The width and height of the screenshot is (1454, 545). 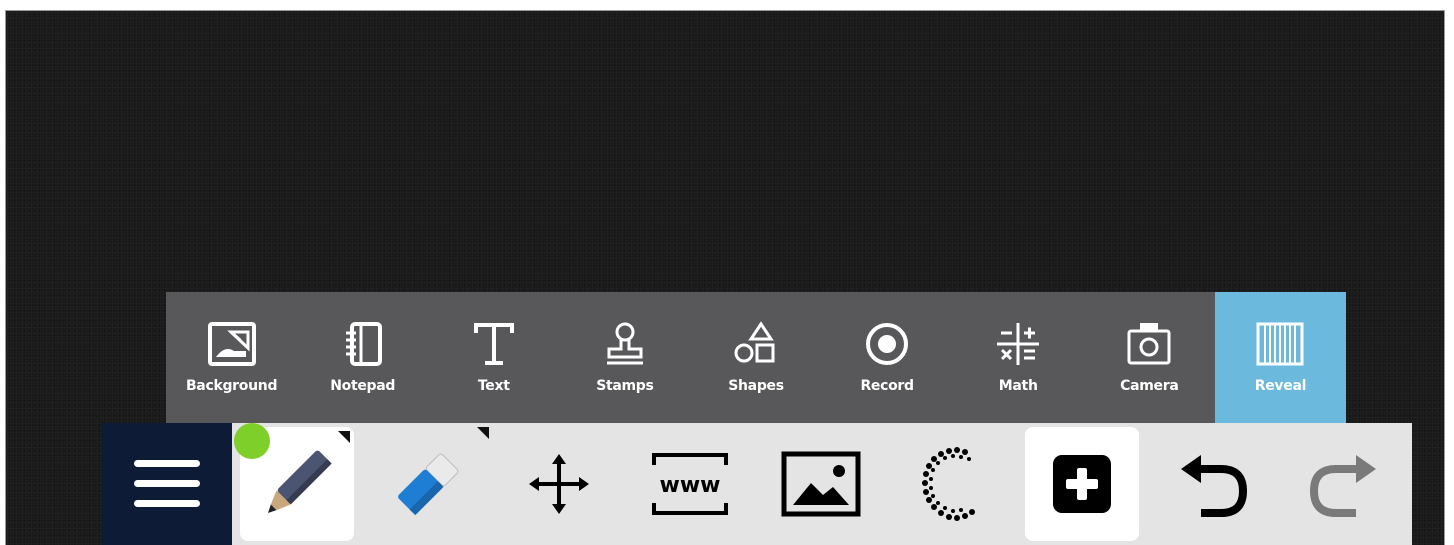 I want to click on tool-notepad-label: Notepad, so click(x=363, y=386).